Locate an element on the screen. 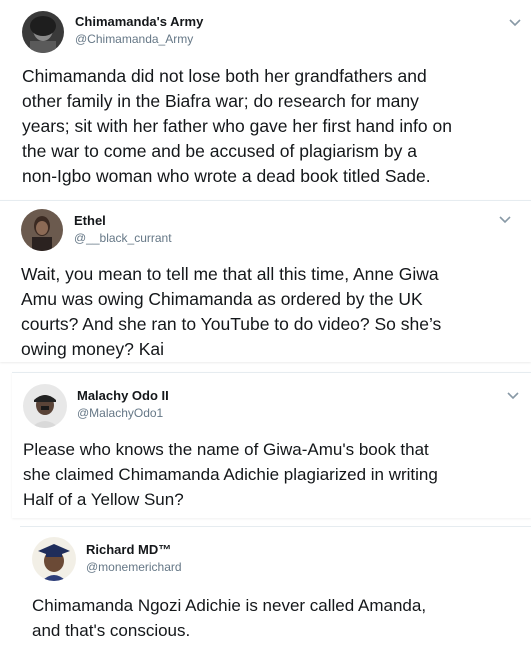 This screenshot has height=651, width=531. man-with-cap-avatar-icon is located at coordinates (45, 406).